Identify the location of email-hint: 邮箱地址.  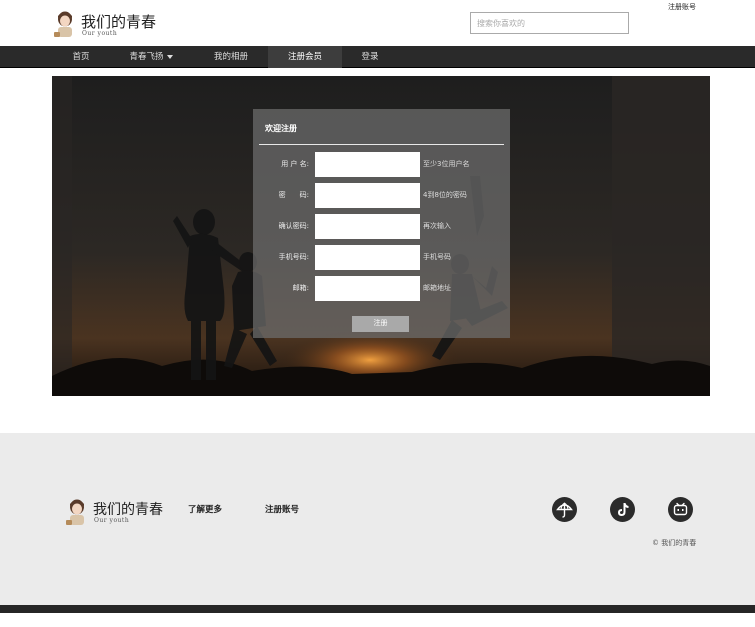
(437, 288).